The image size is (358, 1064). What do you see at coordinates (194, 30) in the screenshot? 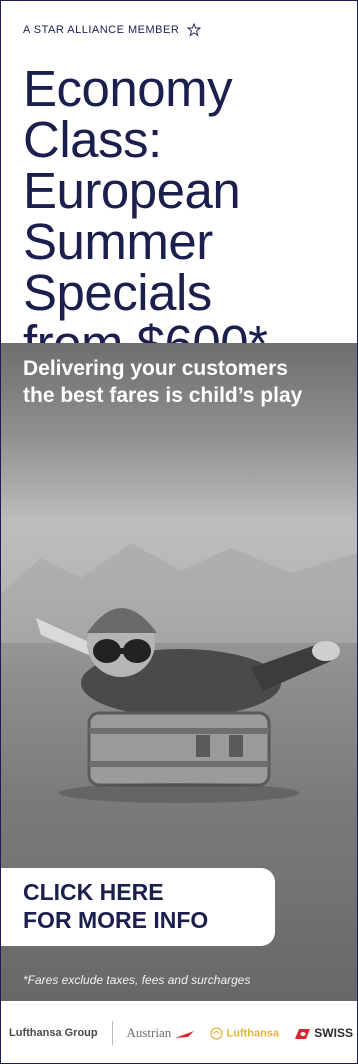
I see `star-alliance-icon` at bounding box center [194, 30].